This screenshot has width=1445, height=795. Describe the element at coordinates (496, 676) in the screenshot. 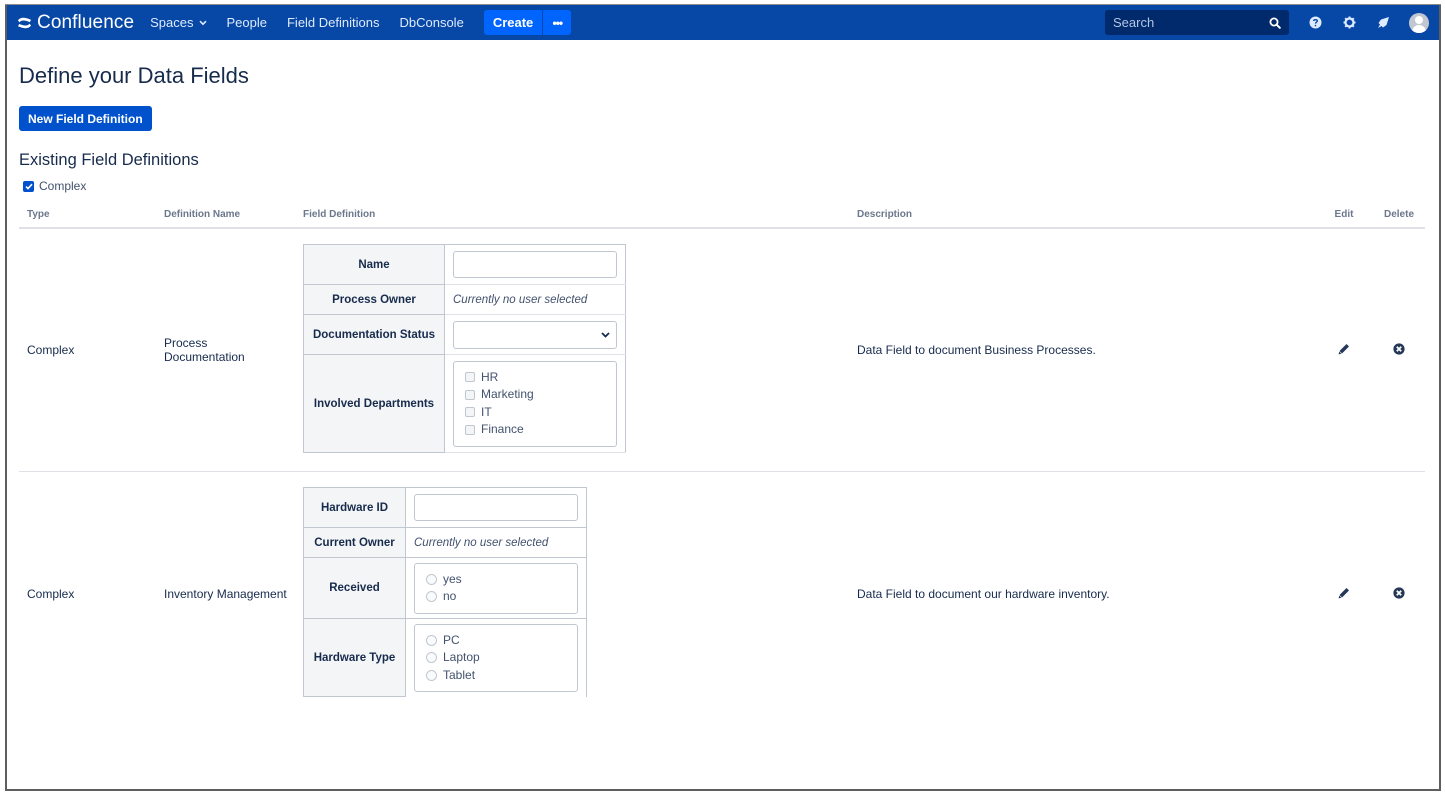

I see `radio-option: Tablet` at that location.